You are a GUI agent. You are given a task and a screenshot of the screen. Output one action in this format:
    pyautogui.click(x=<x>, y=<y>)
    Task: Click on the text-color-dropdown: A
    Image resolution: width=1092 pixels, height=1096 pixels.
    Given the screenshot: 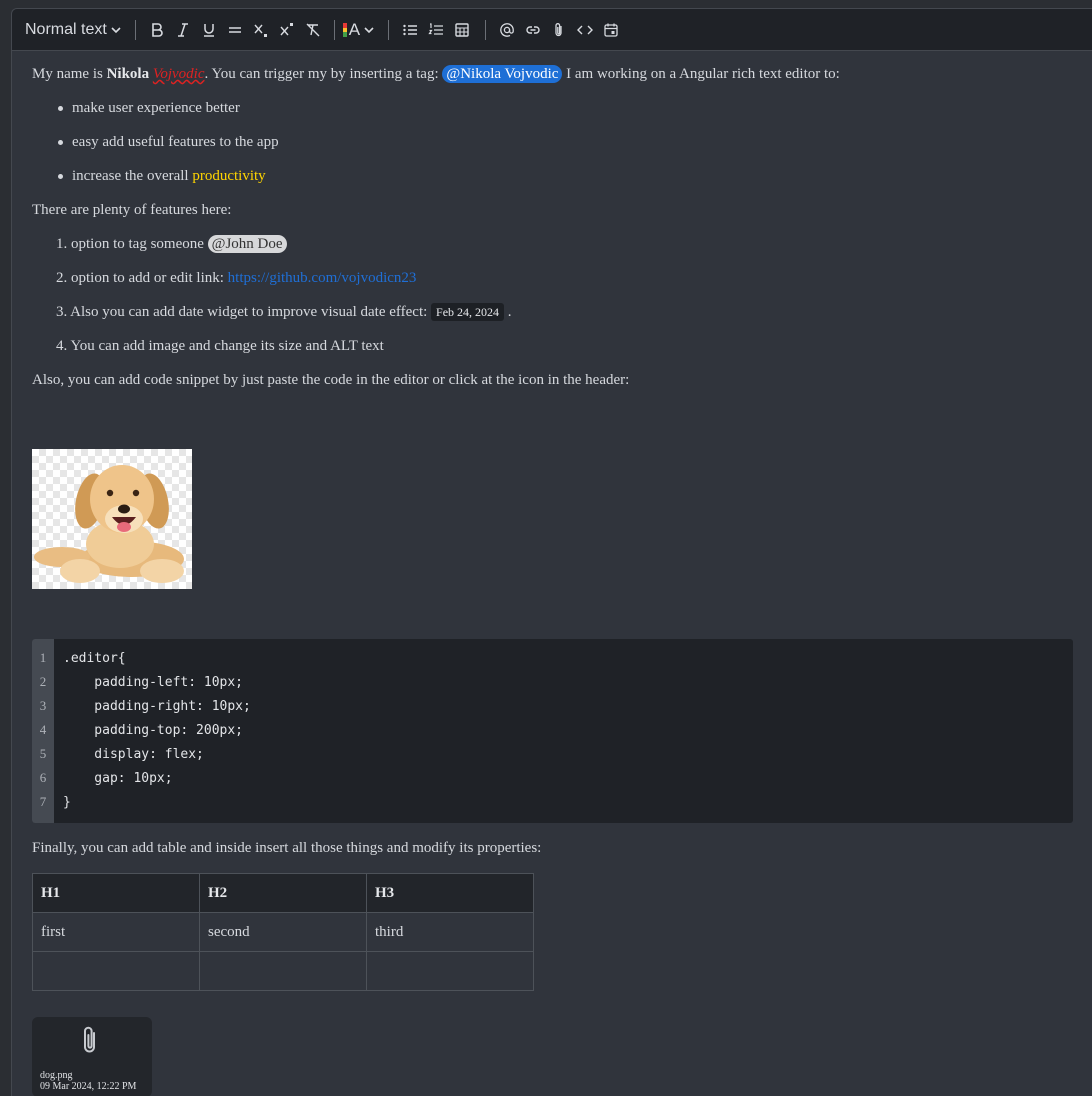 What is the action you would take?
    pyautogui.click(x=358, y=29)
    